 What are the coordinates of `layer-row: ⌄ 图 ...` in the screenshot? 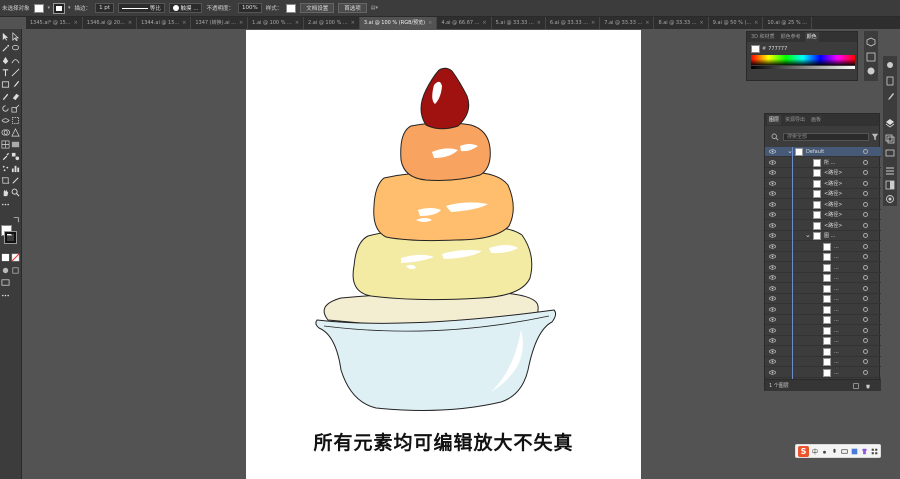 It's located at (823, 236).